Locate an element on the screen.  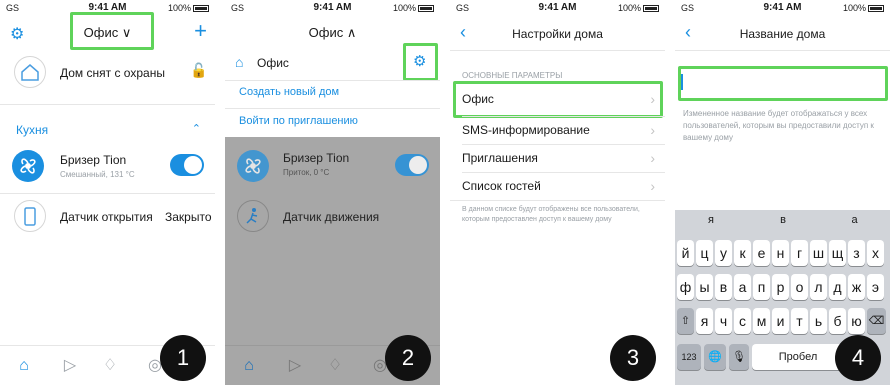
key: т is located at coordinates (799, 321).